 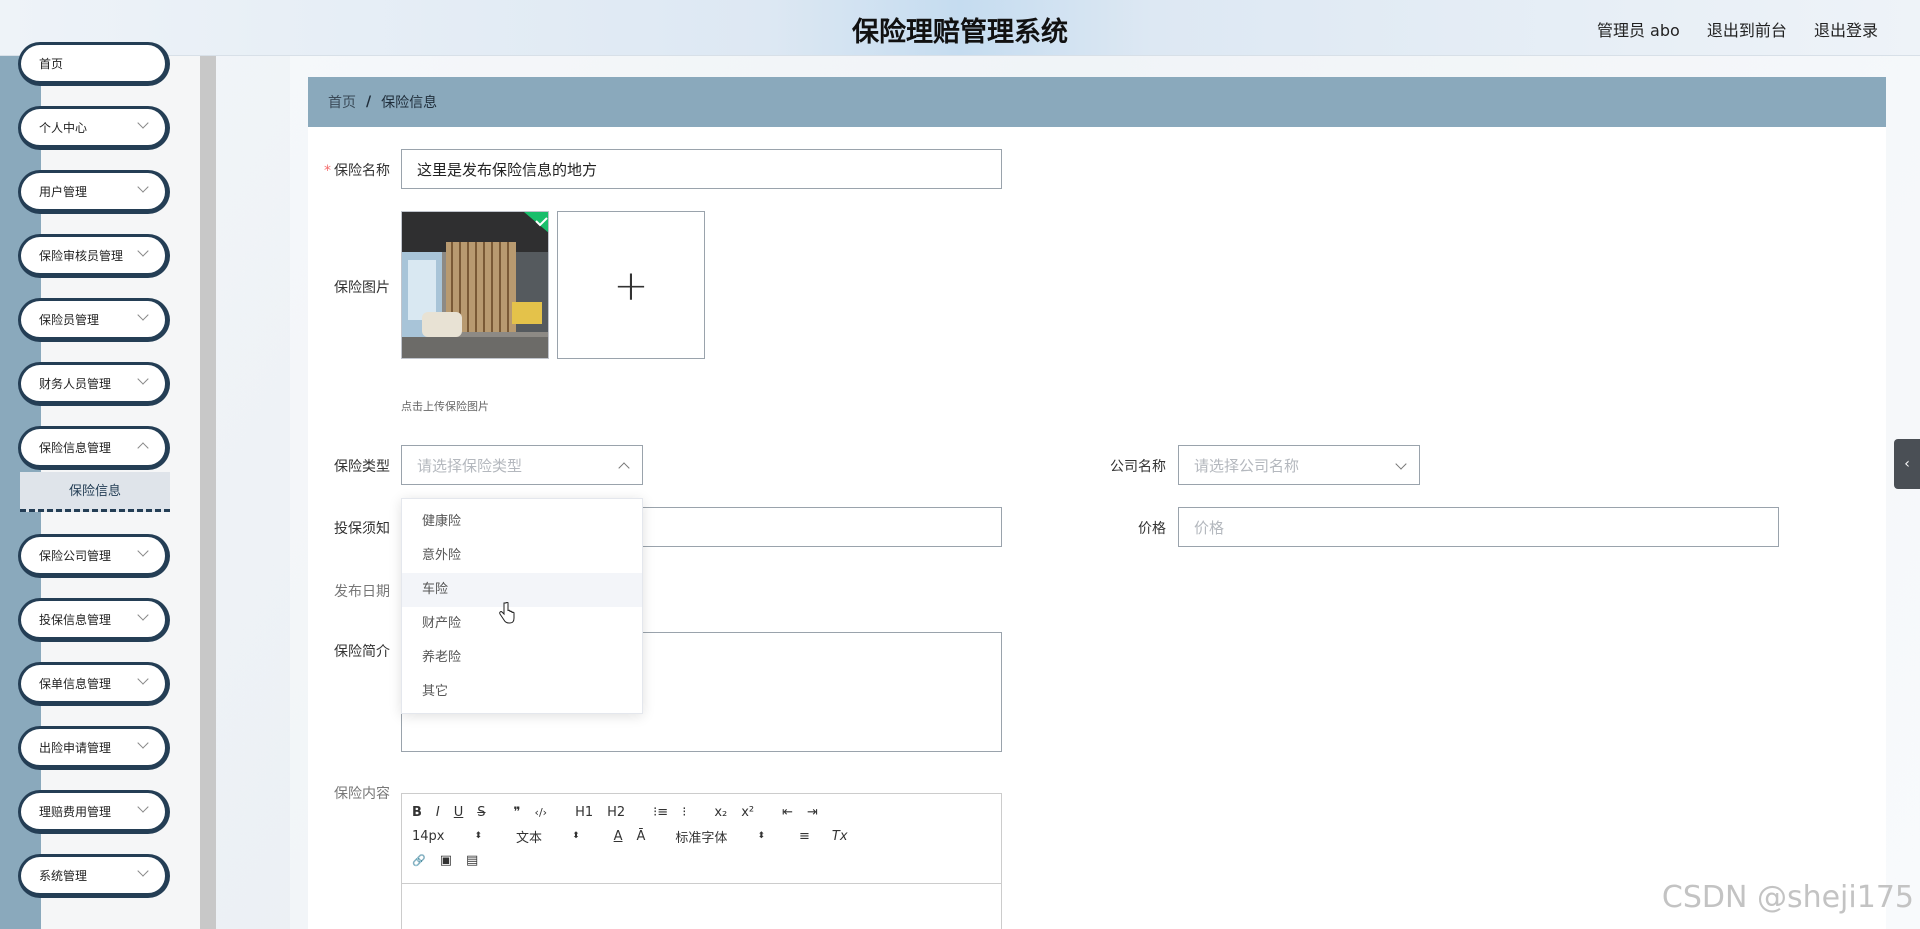 What do you see at coordinates (75, 811) in the screenshot?
I see `sidebar-item-label: 理赔费用管理` at bounding box center [75, 811].